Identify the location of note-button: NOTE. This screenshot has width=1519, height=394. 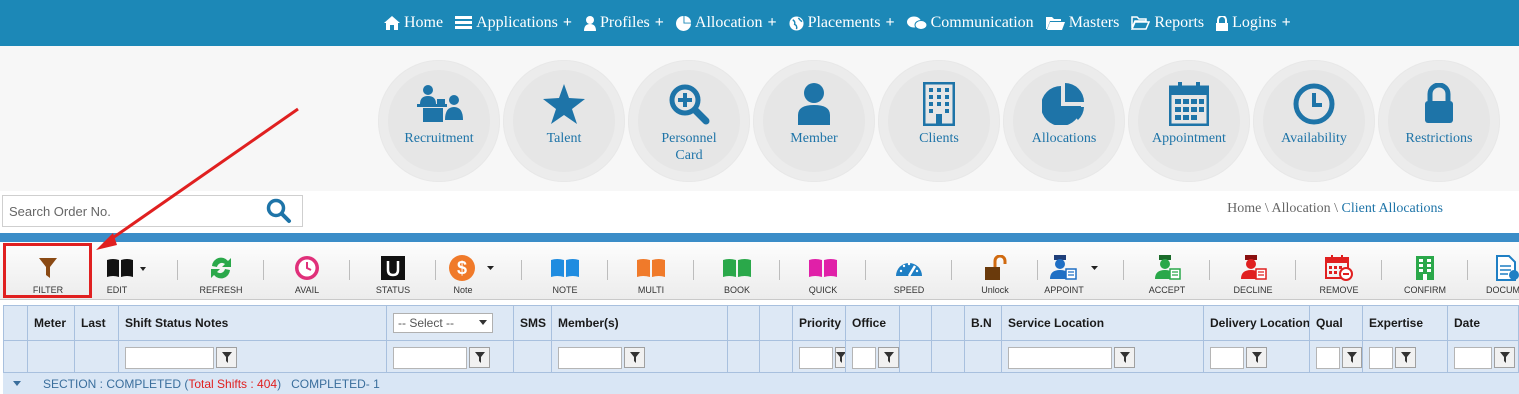
(565, 276).